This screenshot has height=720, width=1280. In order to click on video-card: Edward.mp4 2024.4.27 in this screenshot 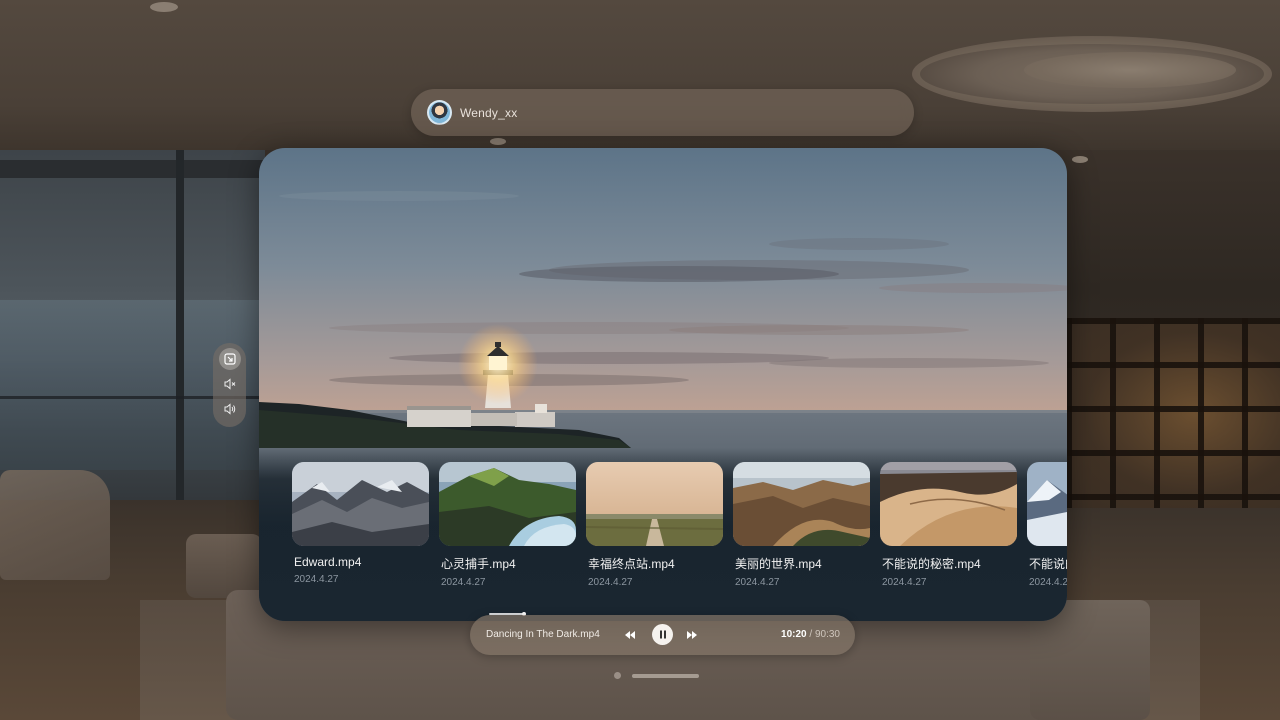, I will do `click(360, 525)`.